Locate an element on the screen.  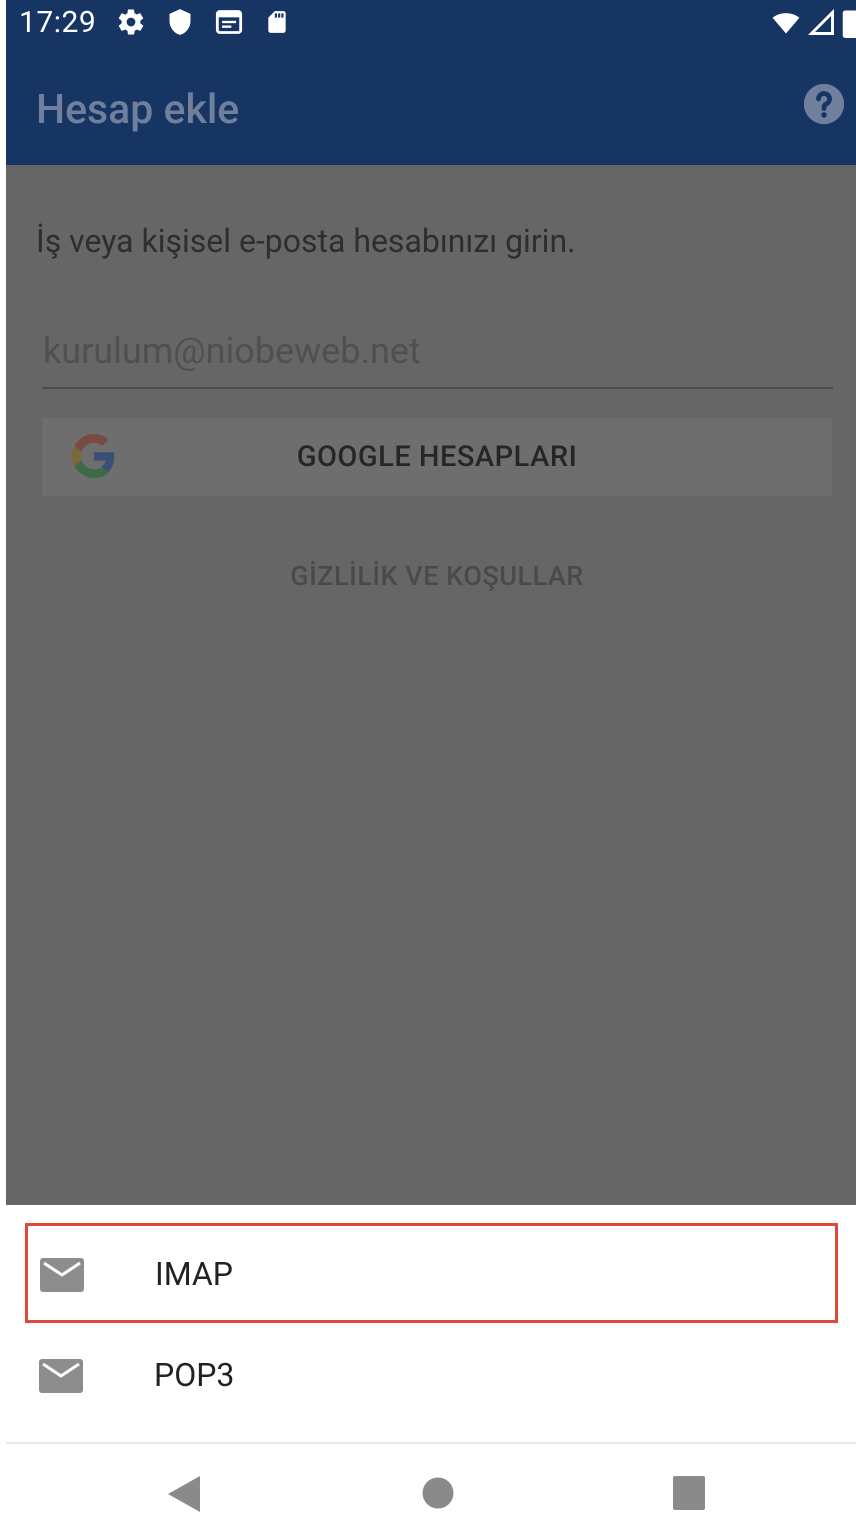
sheet-item-label: POP3 is located at coordinates (194, 1375).